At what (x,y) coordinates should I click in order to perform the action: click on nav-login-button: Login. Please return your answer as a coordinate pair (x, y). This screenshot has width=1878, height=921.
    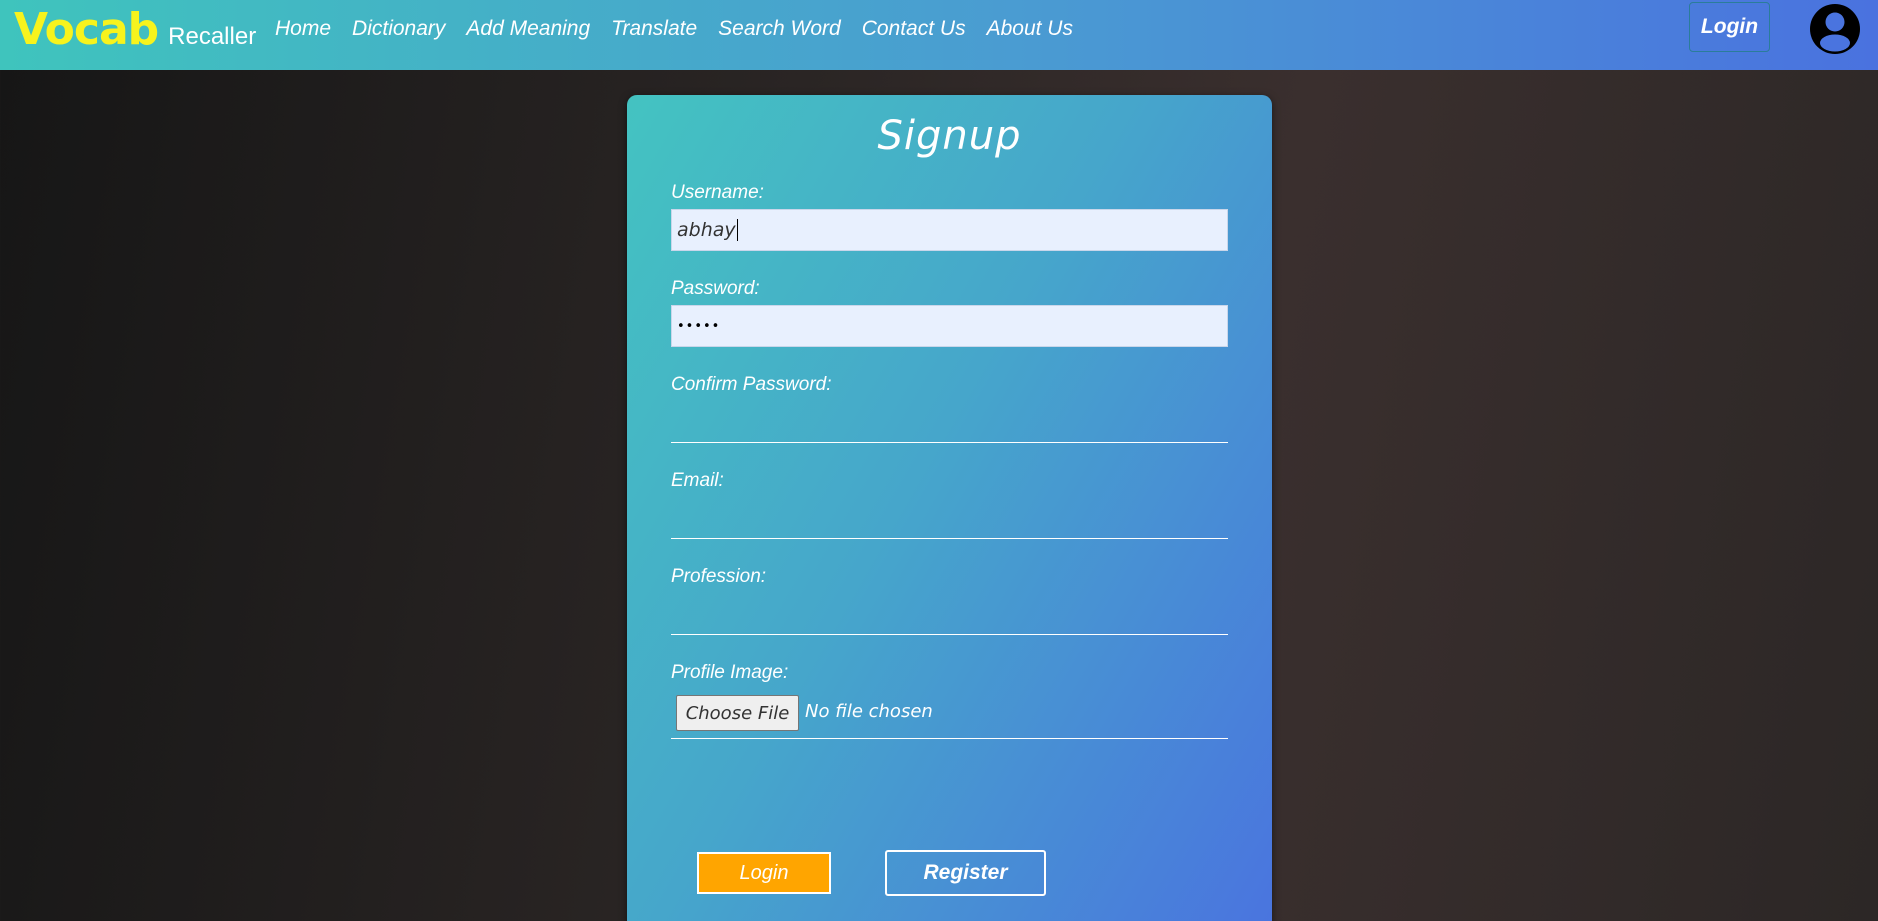
    Looking at the image, I should click on (1729, 27).